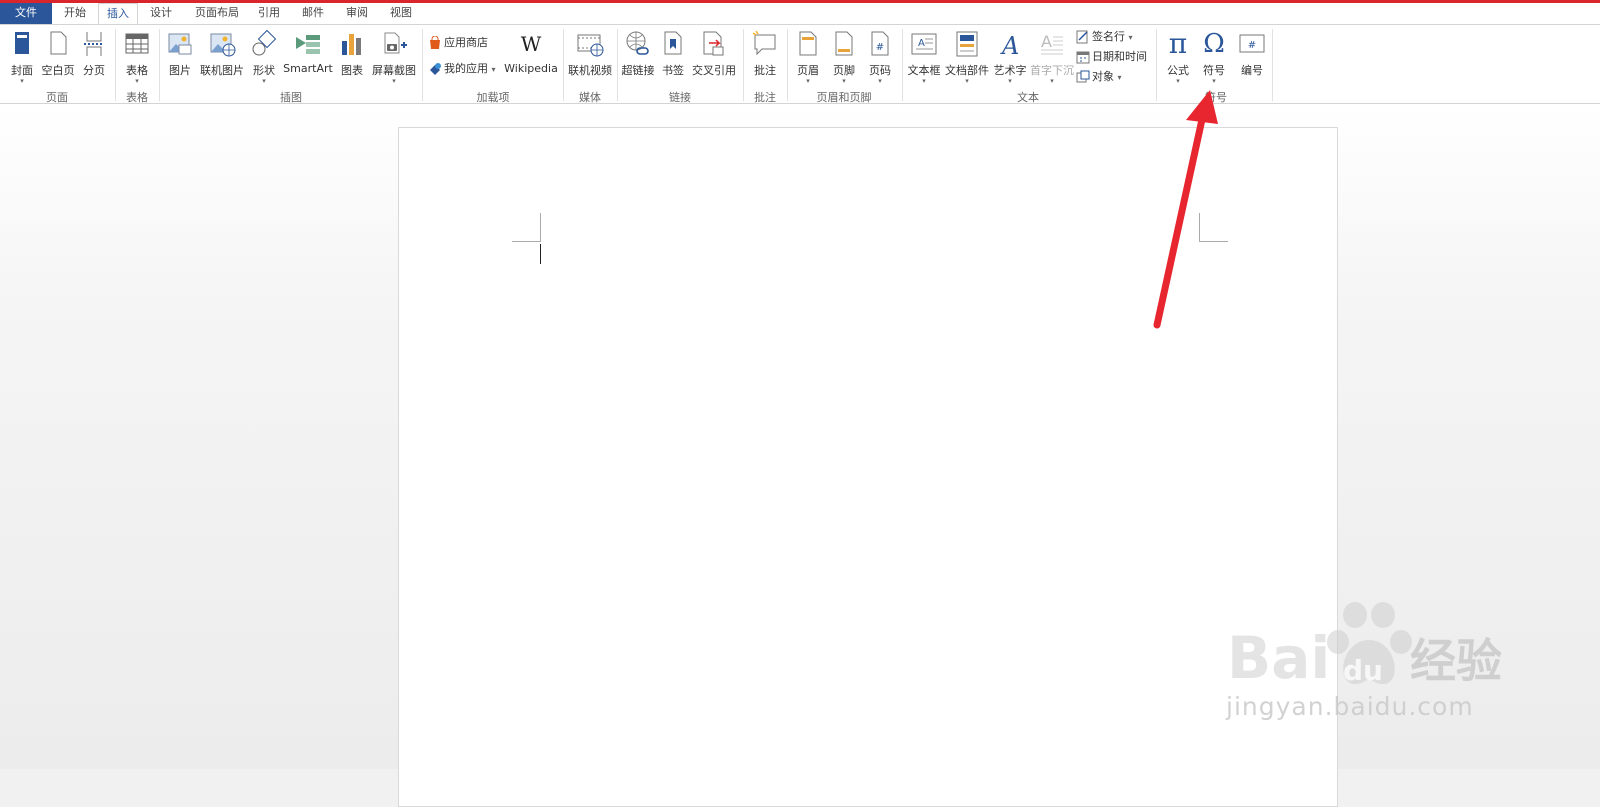 This screenshot has width=1600, height=807. What do you see at coordinates (264, 58) in the screenshot?
I see `shapes-button: 形状 ▾` at bounding box center [264, 58].